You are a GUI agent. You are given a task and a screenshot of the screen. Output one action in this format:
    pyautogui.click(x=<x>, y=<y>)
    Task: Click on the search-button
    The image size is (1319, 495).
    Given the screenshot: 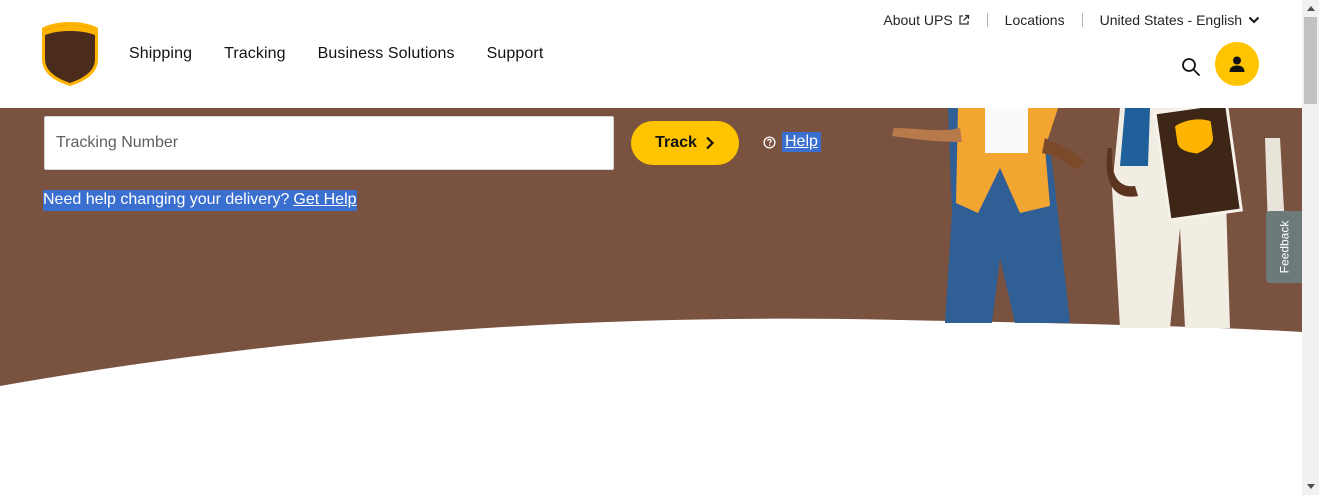 What is the action you would take?
    pyautogui.click(x=1191, y=67)
    